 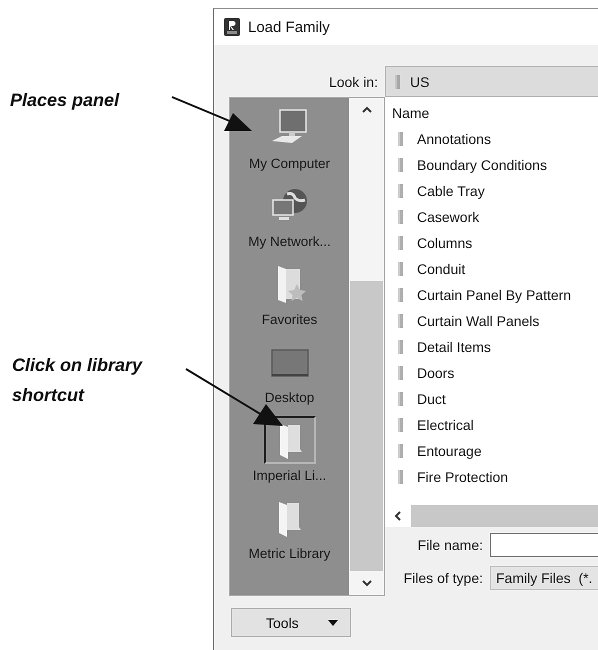 What do you see at coordinates (495, 139) in the screenshot?
I see `folder-item: Annotations` at bounding box center [495, 139].